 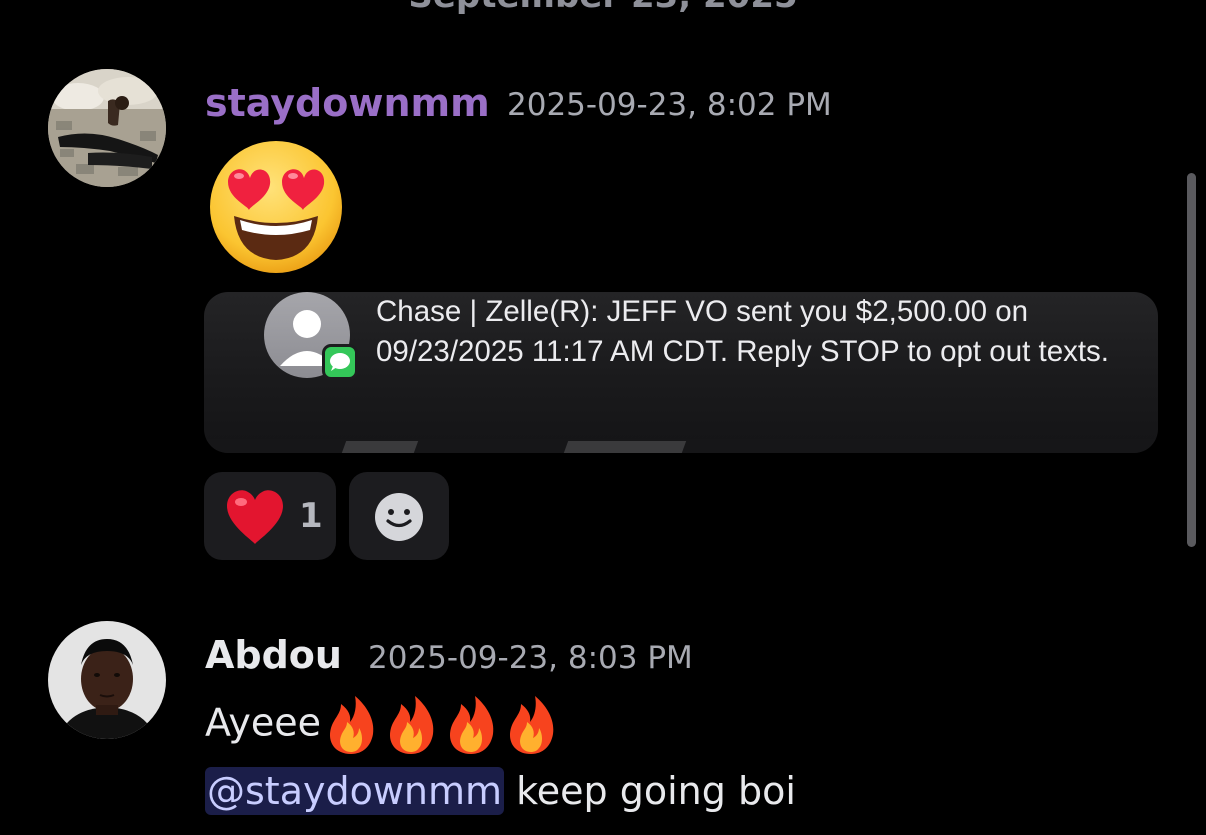 I want to click on message-text: Ayeee, so click(x=263, y=722).